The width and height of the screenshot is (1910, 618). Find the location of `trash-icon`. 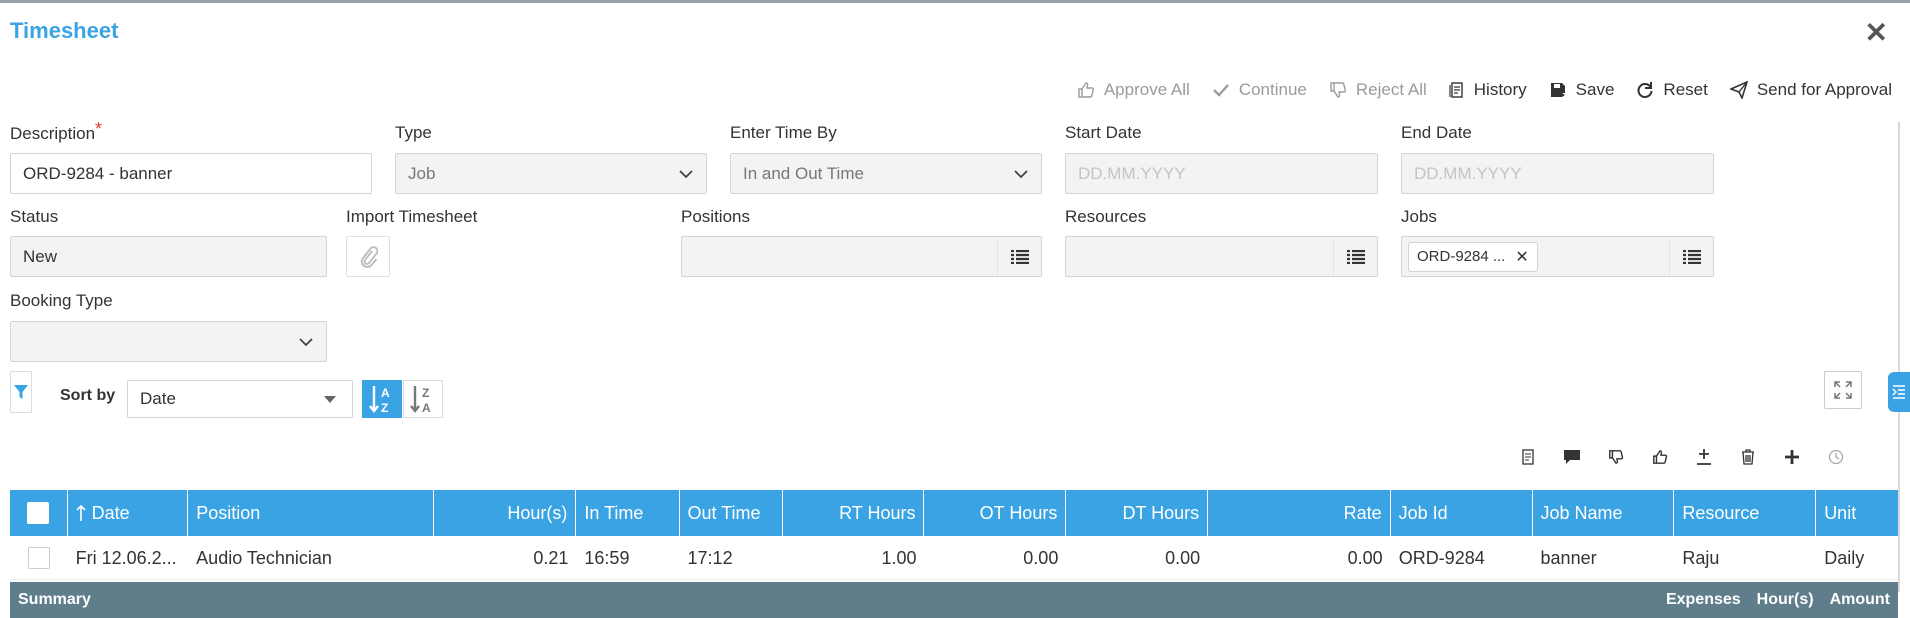

trash-icon is located at coordinates (1748, 457).